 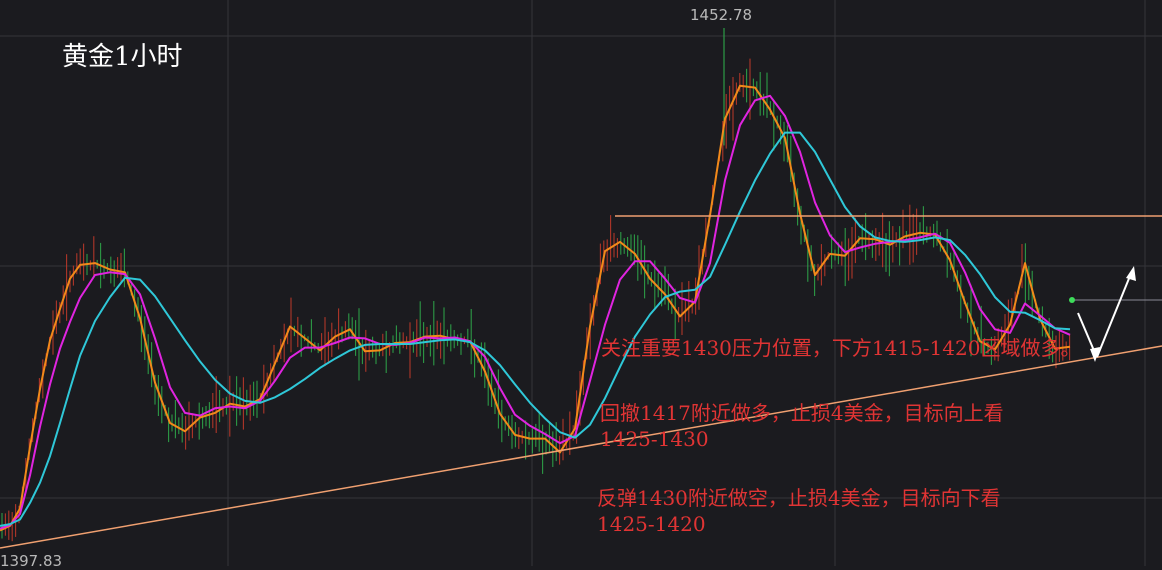 What do you see at coordinates (721, 15) in the screenshot?
I see `high-price-label: 1452.78` at bounding box center [721, 15].